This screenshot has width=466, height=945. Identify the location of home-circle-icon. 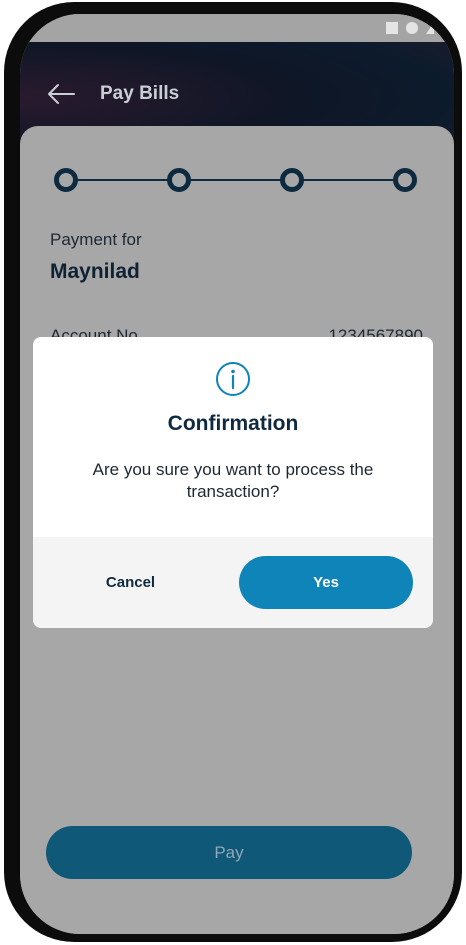
(412, 28).